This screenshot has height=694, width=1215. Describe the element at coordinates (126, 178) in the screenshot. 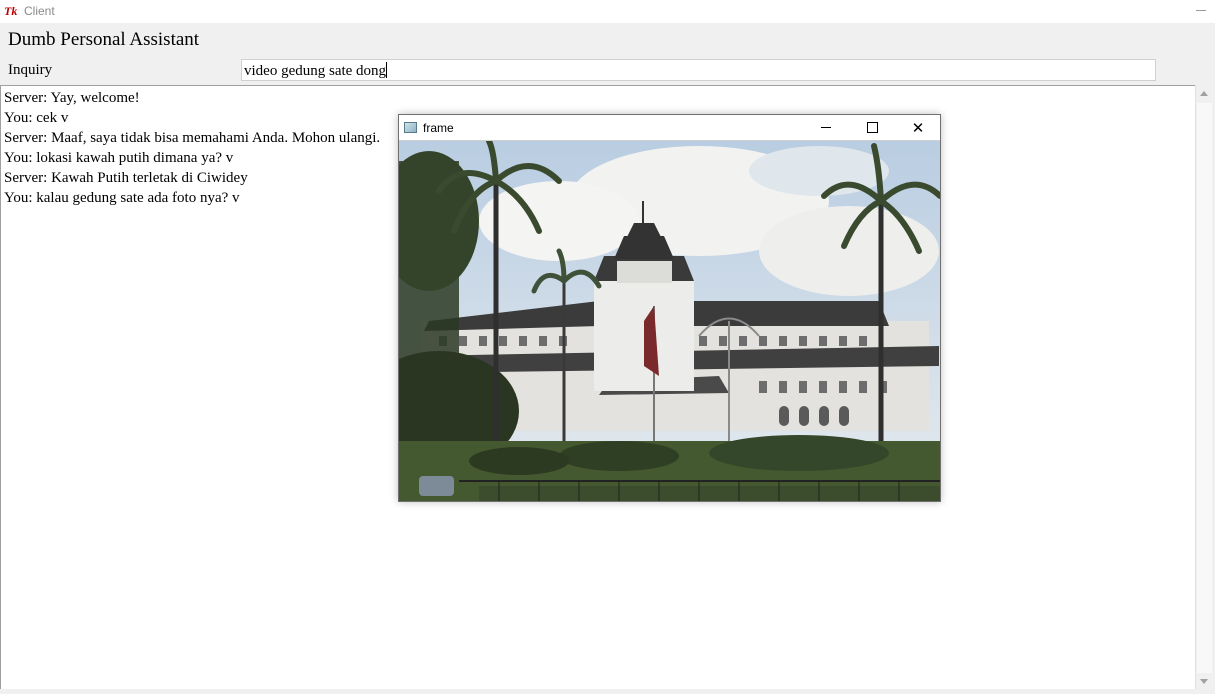

I see `chat-line: Server: Kawah Putih terletak di Ciwidey` at that location.